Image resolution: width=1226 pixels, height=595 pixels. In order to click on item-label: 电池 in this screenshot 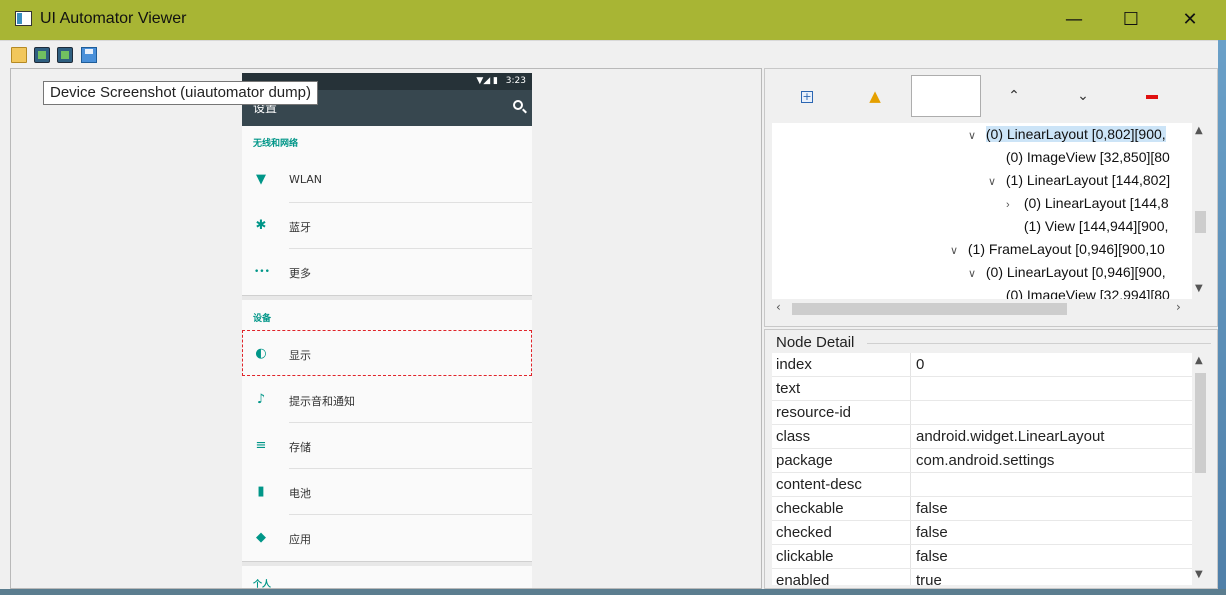, I will do `click(300, 493)`.